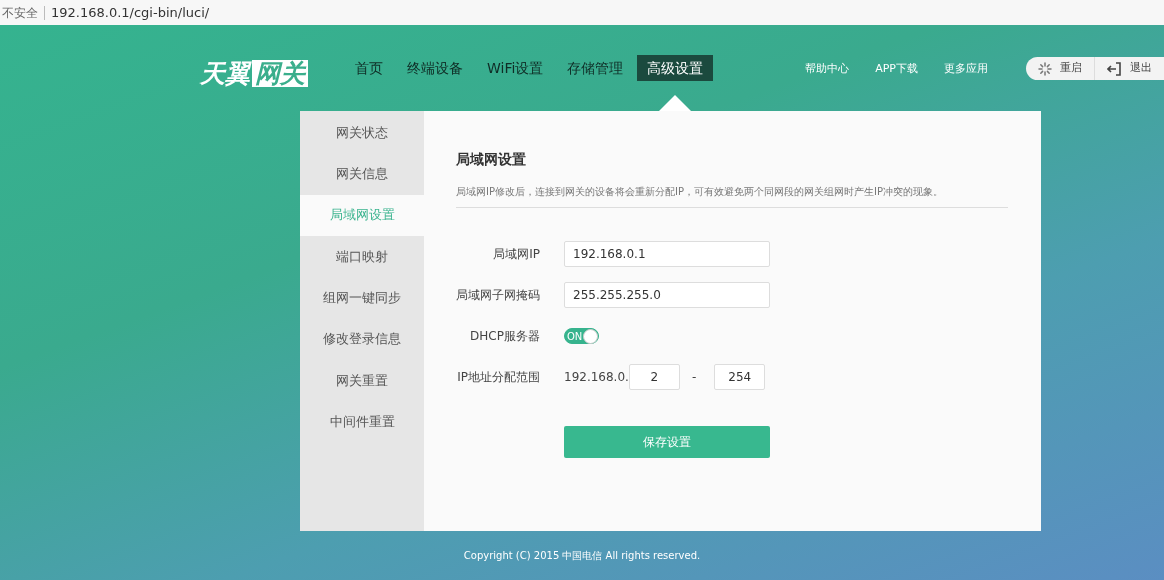 This screenshot has width=1164, height=580. What do you see at coordinates (362, 380) in the screenshot?
I see `sidebar-item: 网关重置` at bounding box center [362, 380].